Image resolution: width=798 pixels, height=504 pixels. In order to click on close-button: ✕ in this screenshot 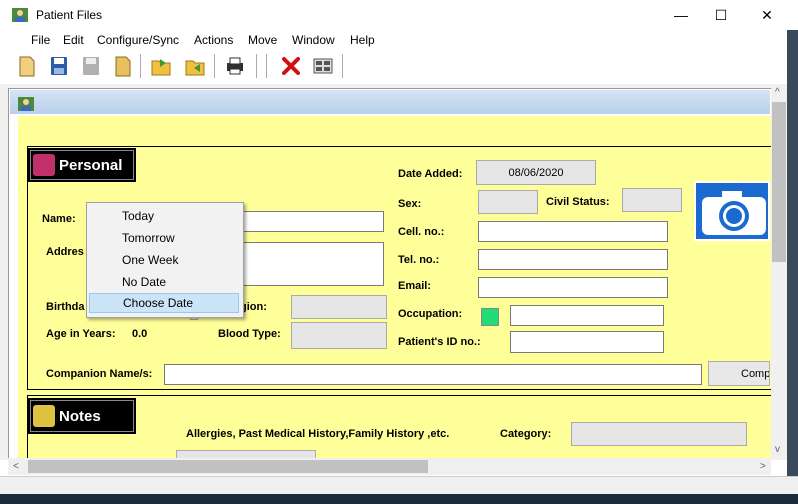, I will do `click(767, 15)`.